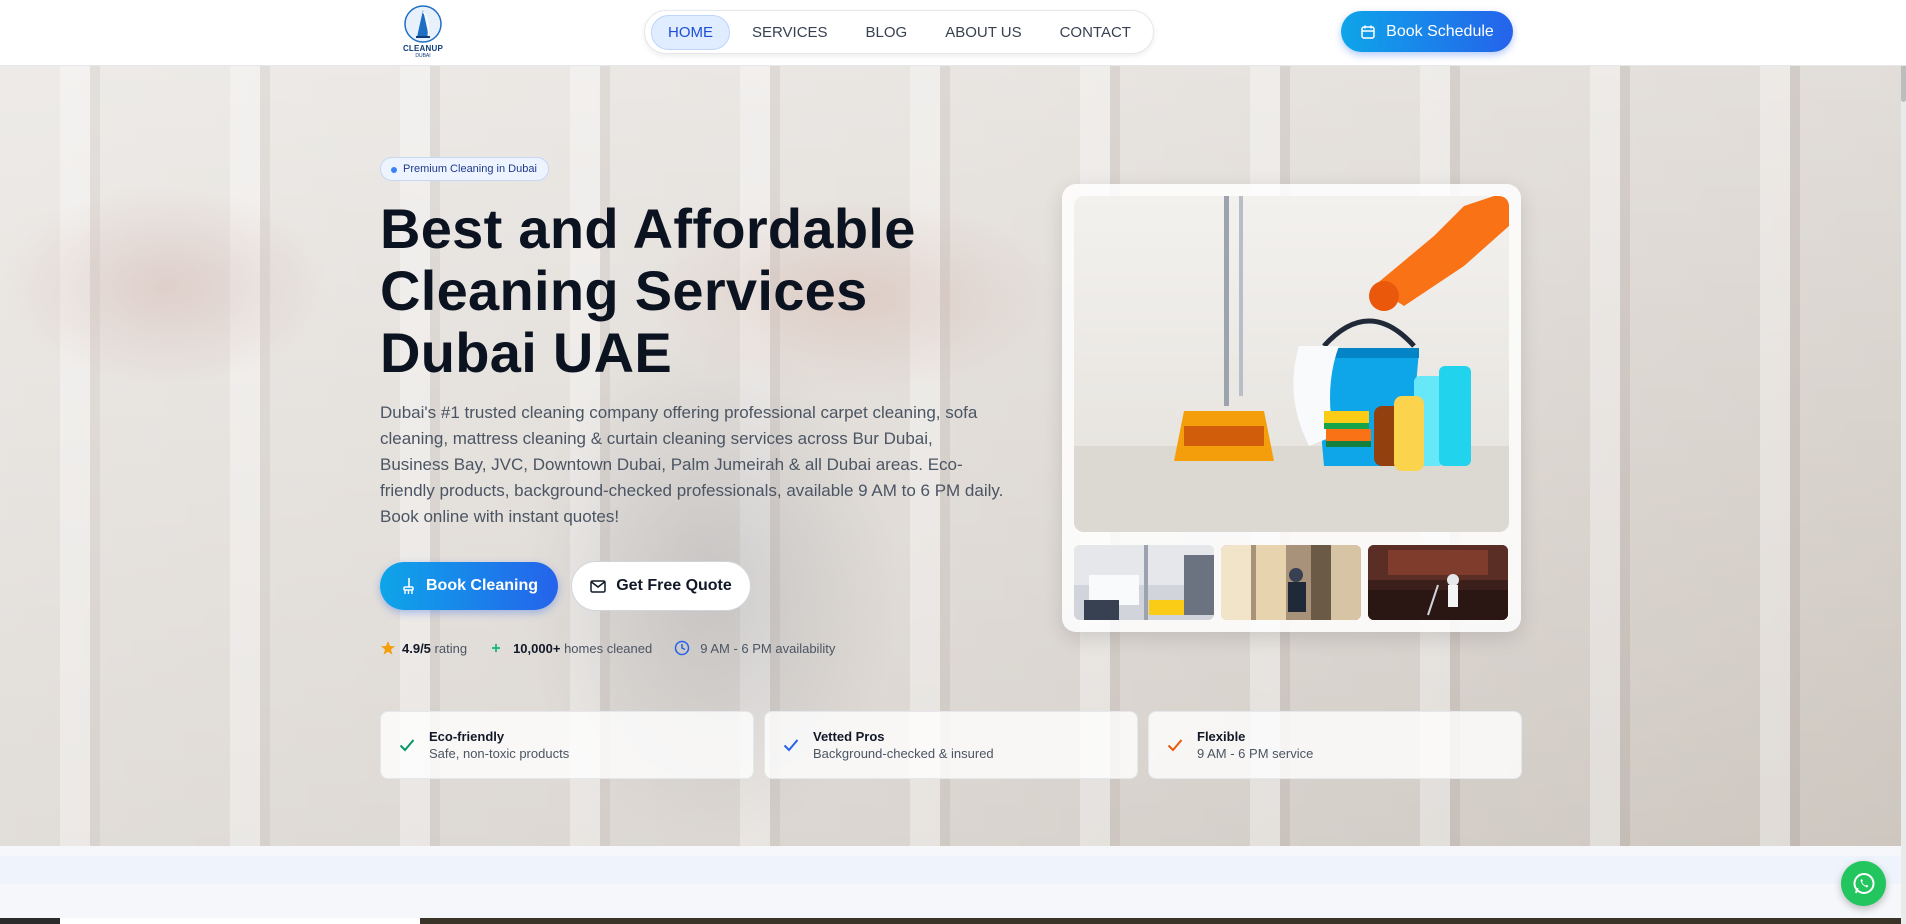 The image size is (1906, 924). I want to click on main-nav: HOME SERVICES BLOG ABOUT US CONTACT, so click(899, 32).